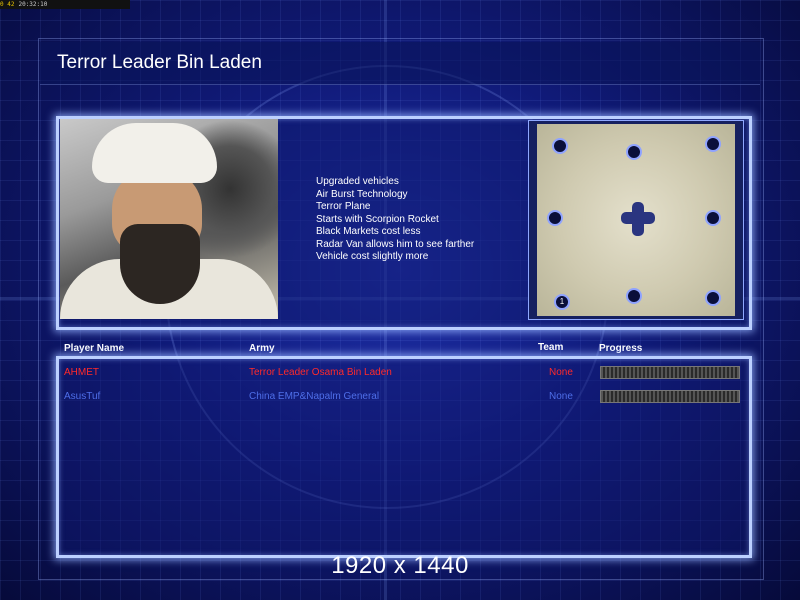 This screenshot has width=800, height=600. What do you see at coordinates (362, 194) in the screenshot?
I see `feature-item: Air Burst Technology` at bounding box center [362, 194].